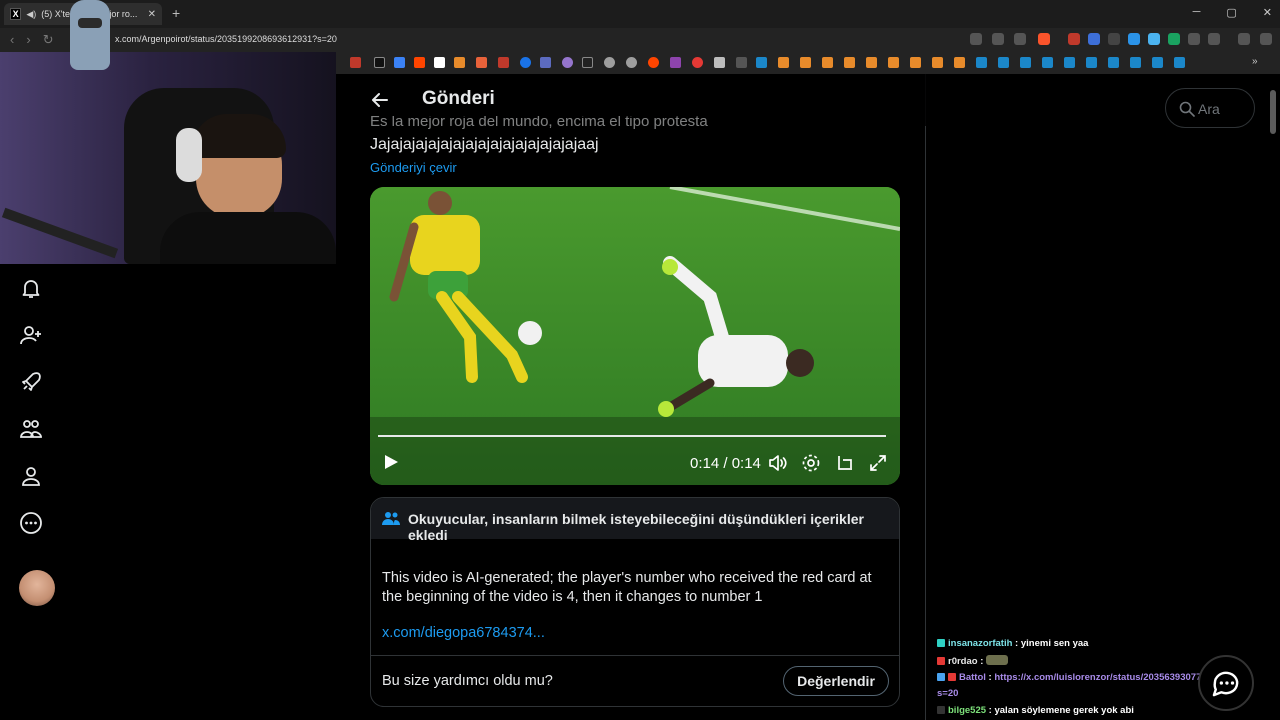  What do you see at coordinates (632, 436) in the screenshot?
I see `video-progress-bar` at bounding box center [632, 436].